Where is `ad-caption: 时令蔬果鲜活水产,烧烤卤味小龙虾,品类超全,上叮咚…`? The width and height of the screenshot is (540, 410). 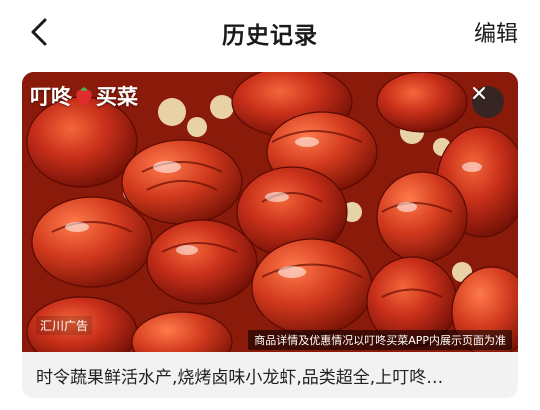
ad-caption: 时令蔬果鲜活水产,烧烤卤味小龙虾,品类超全,上叮咚… is located at coordinates (240, 377).